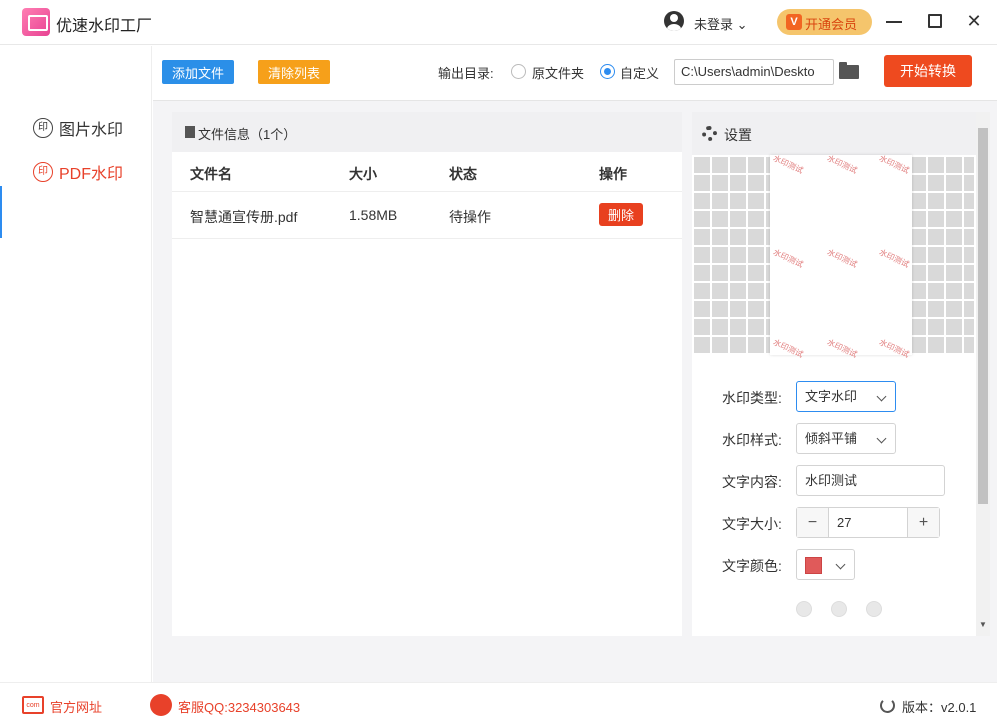 Image resolution: width=997 pixels, height=727 pixels. What do you see at coordinates (427, 132) in the screenshot?
I see `file-panel-header: 文件信息（1个）` at bounding box center [427, 132].